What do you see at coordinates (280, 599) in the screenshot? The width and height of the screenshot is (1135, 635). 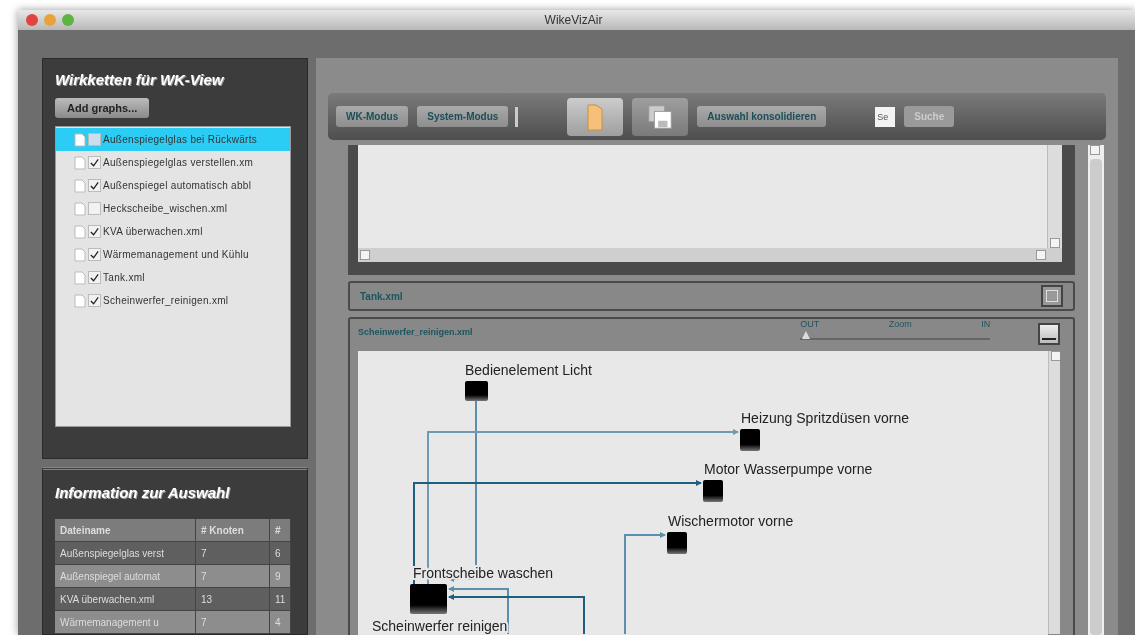 I see `table-cell: 11` at bounding box center [280, 599].